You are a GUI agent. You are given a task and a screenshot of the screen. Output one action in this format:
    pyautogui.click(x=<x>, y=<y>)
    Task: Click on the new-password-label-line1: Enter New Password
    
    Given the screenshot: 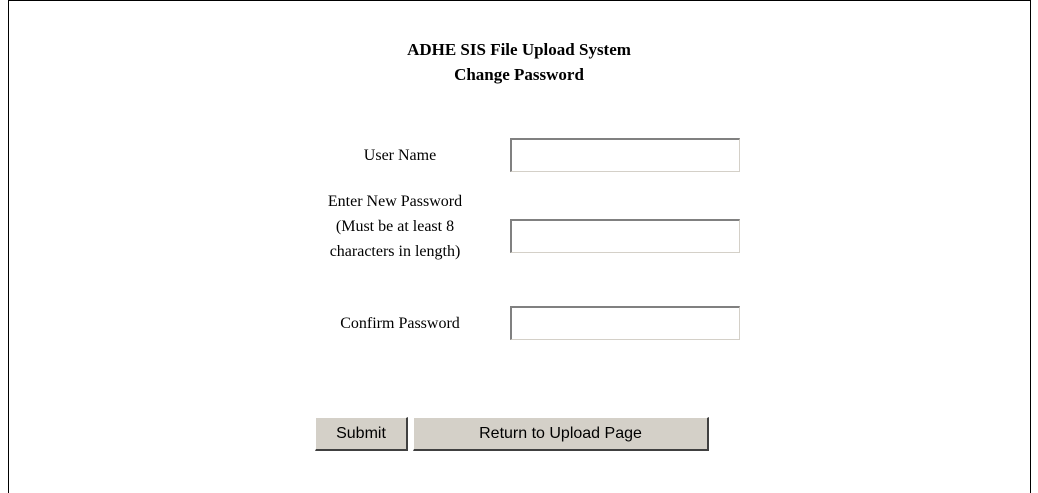 What is the action you would take?
    pyautogui.click(x=395, y=201)
    